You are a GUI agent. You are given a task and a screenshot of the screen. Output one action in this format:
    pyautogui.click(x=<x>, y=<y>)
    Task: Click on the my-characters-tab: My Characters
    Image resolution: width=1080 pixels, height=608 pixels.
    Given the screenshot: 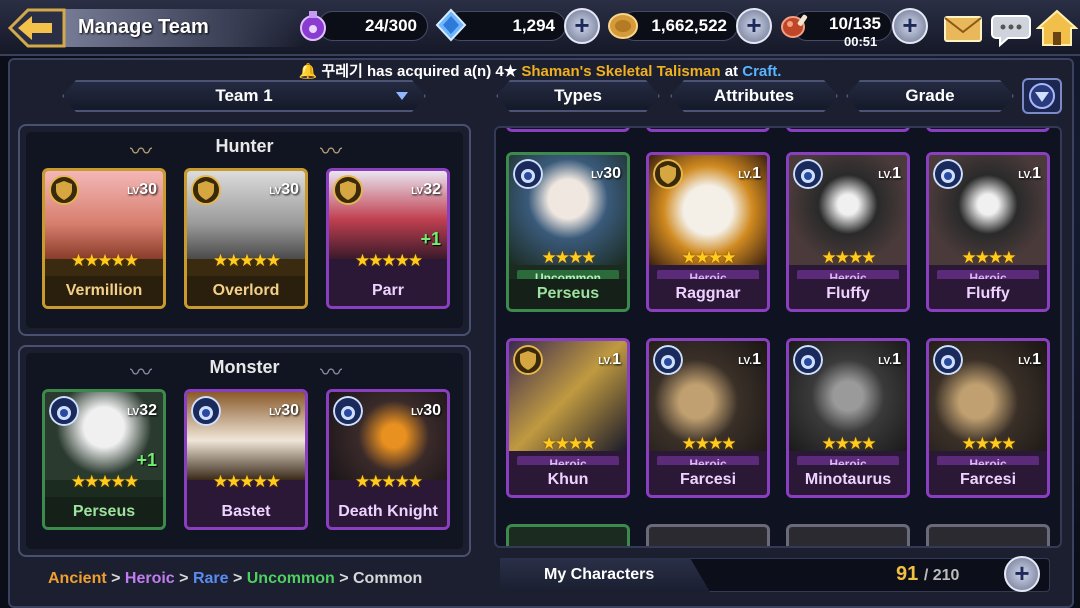 What is the action you would take?
    pyautogui.click(x=605, y=575)
    